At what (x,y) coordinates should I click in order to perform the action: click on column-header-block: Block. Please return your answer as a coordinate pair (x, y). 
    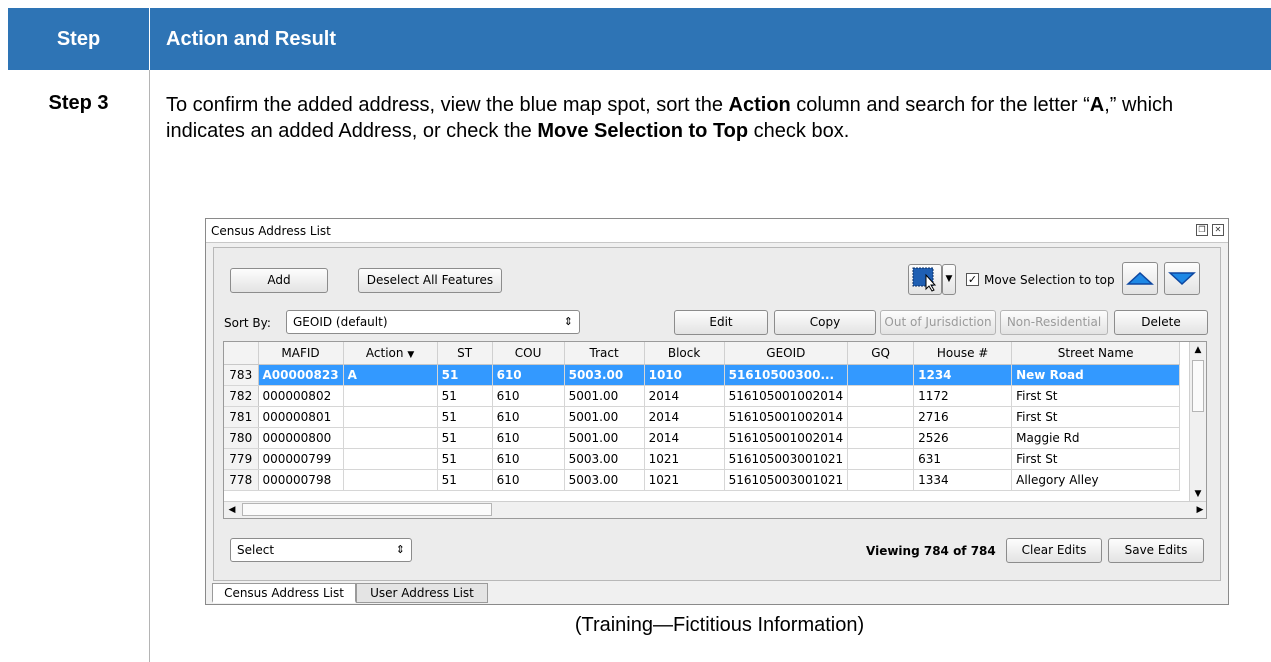
    Looking at the image, I should click on (684, 353).